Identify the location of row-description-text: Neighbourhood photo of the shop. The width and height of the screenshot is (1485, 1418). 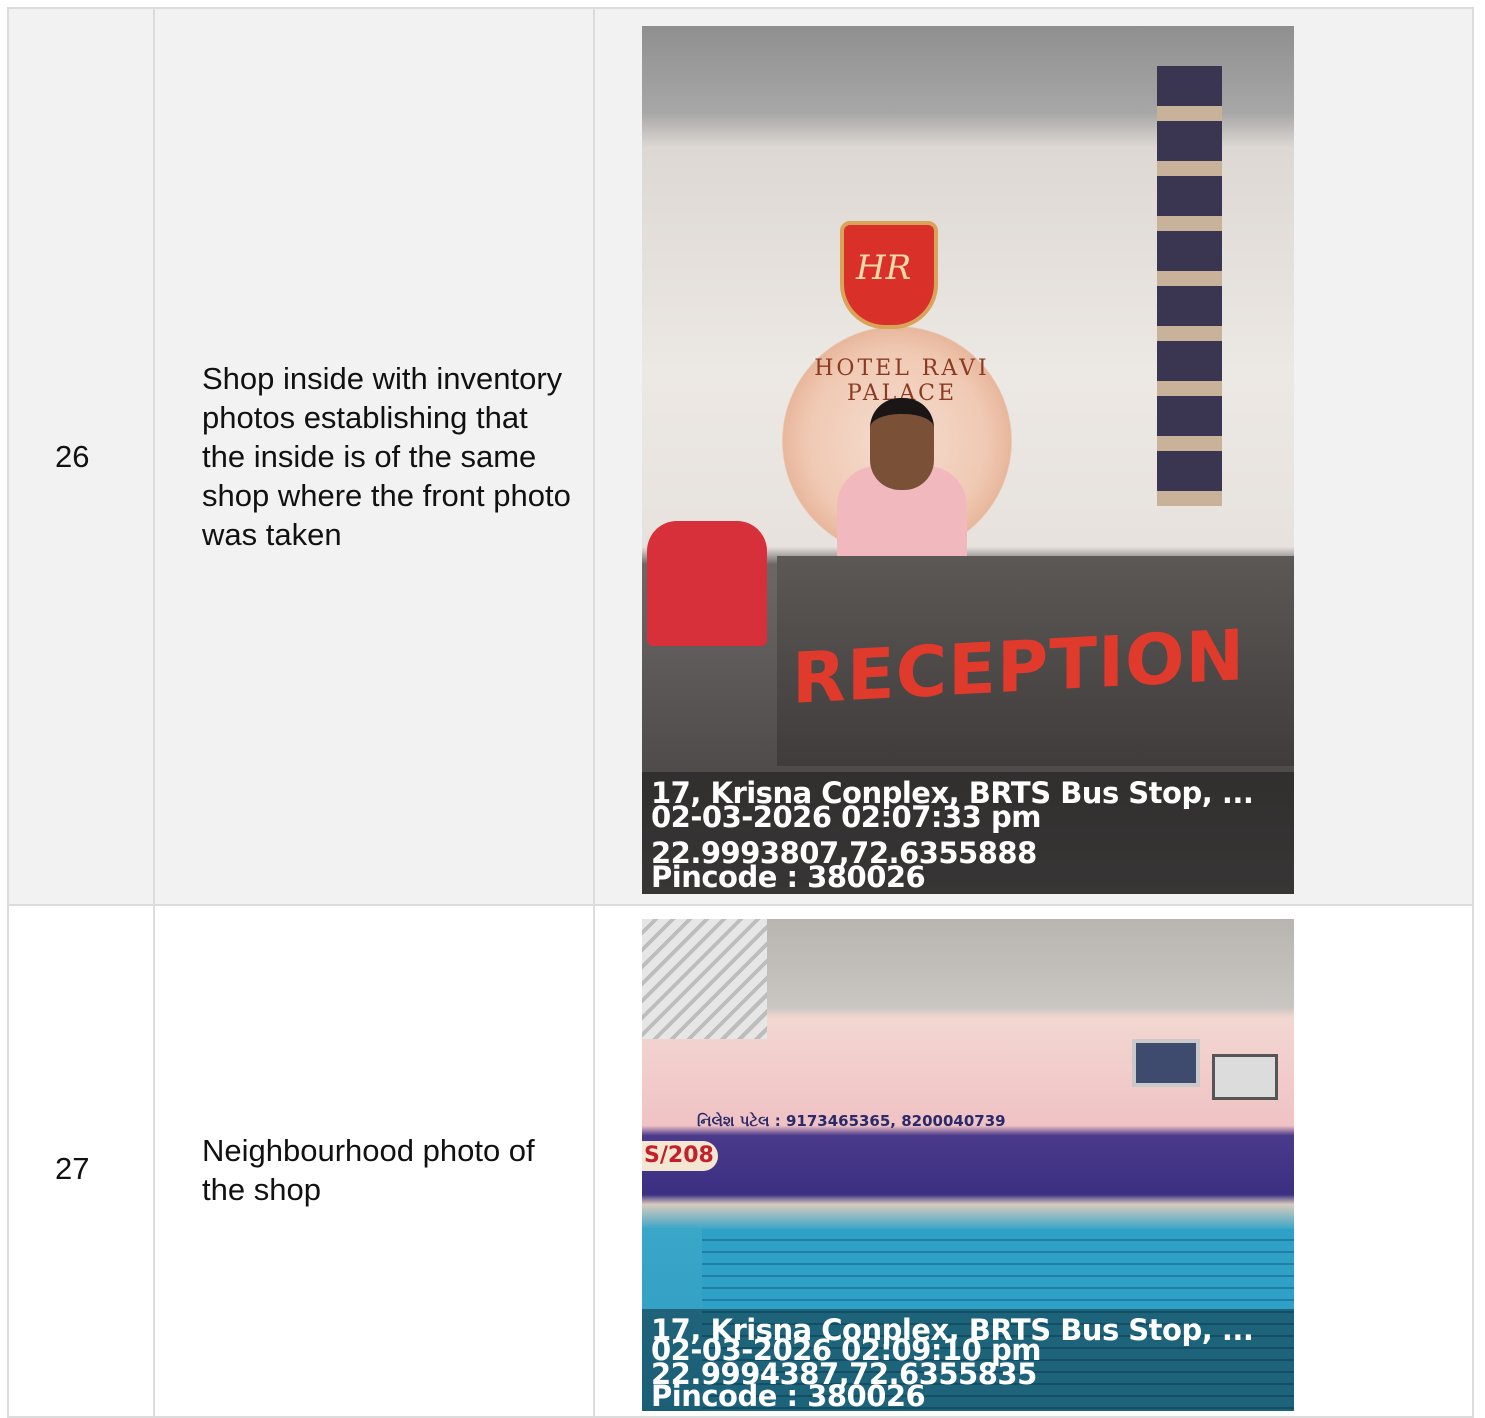
(368, 1170).